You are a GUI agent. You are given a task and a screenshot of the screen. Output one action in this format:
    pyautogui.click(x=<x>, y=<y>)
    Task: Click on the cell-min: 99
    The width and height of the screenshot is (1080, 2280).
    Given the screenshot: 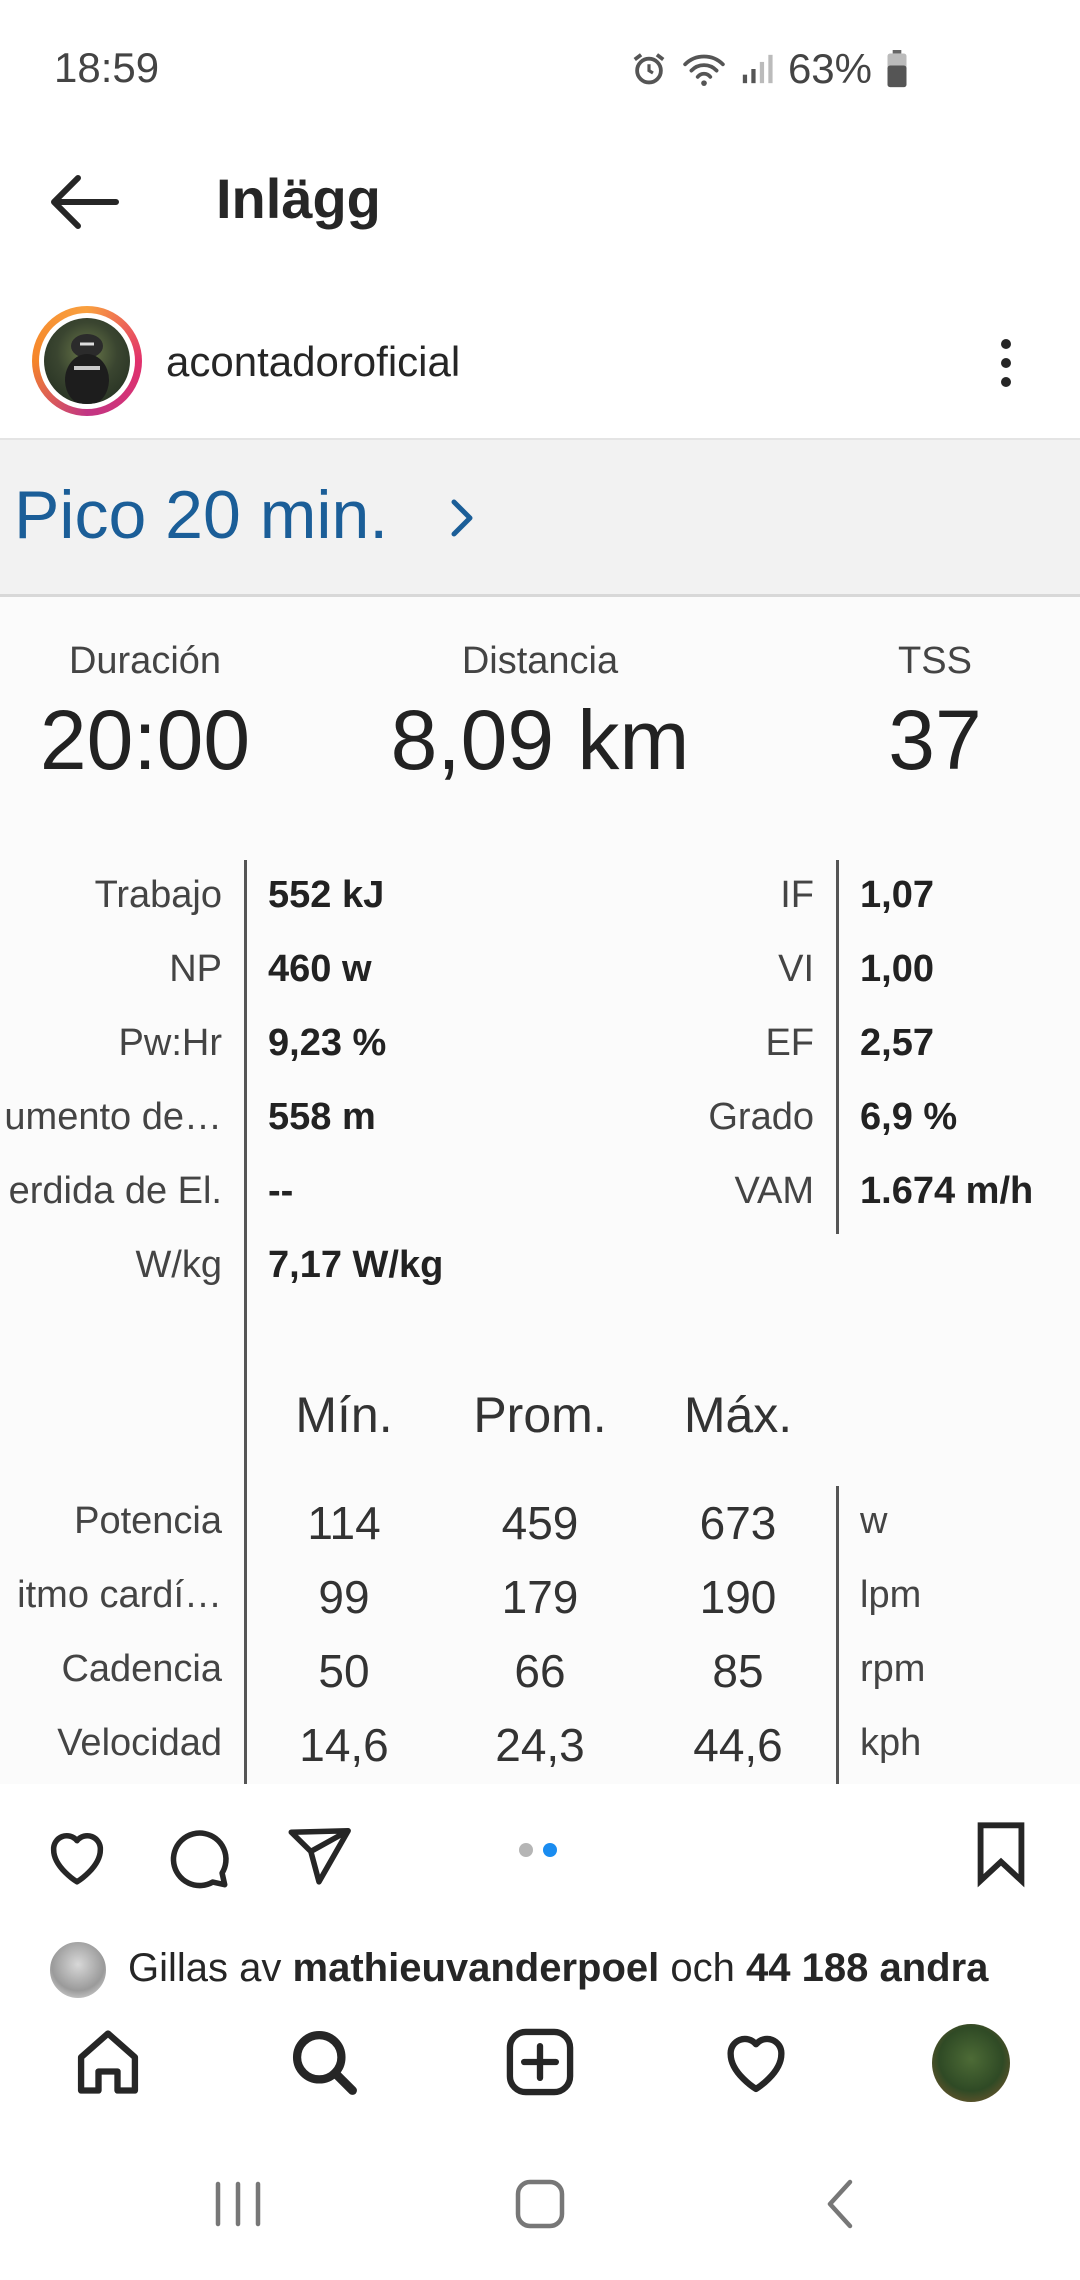 What is the action you would take?
    pyautogui.click(x=344, y=1597)
    